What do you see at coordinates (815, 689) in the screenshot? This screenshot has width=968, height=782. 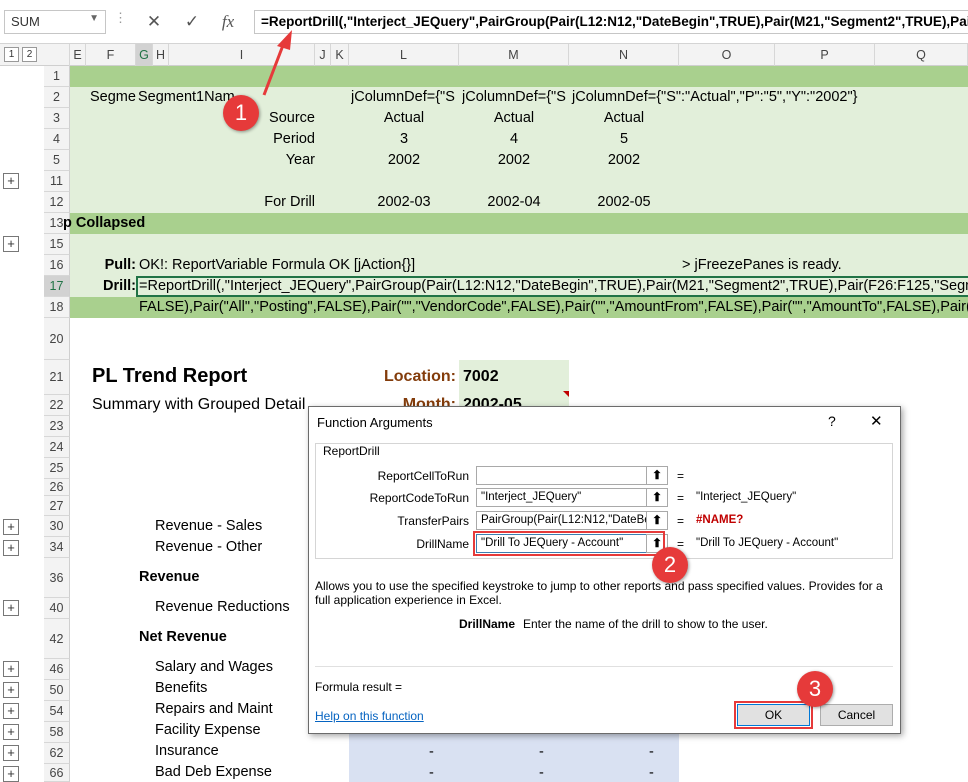 I see `callout-badge-3: 3` at bounding box center [815, 689].